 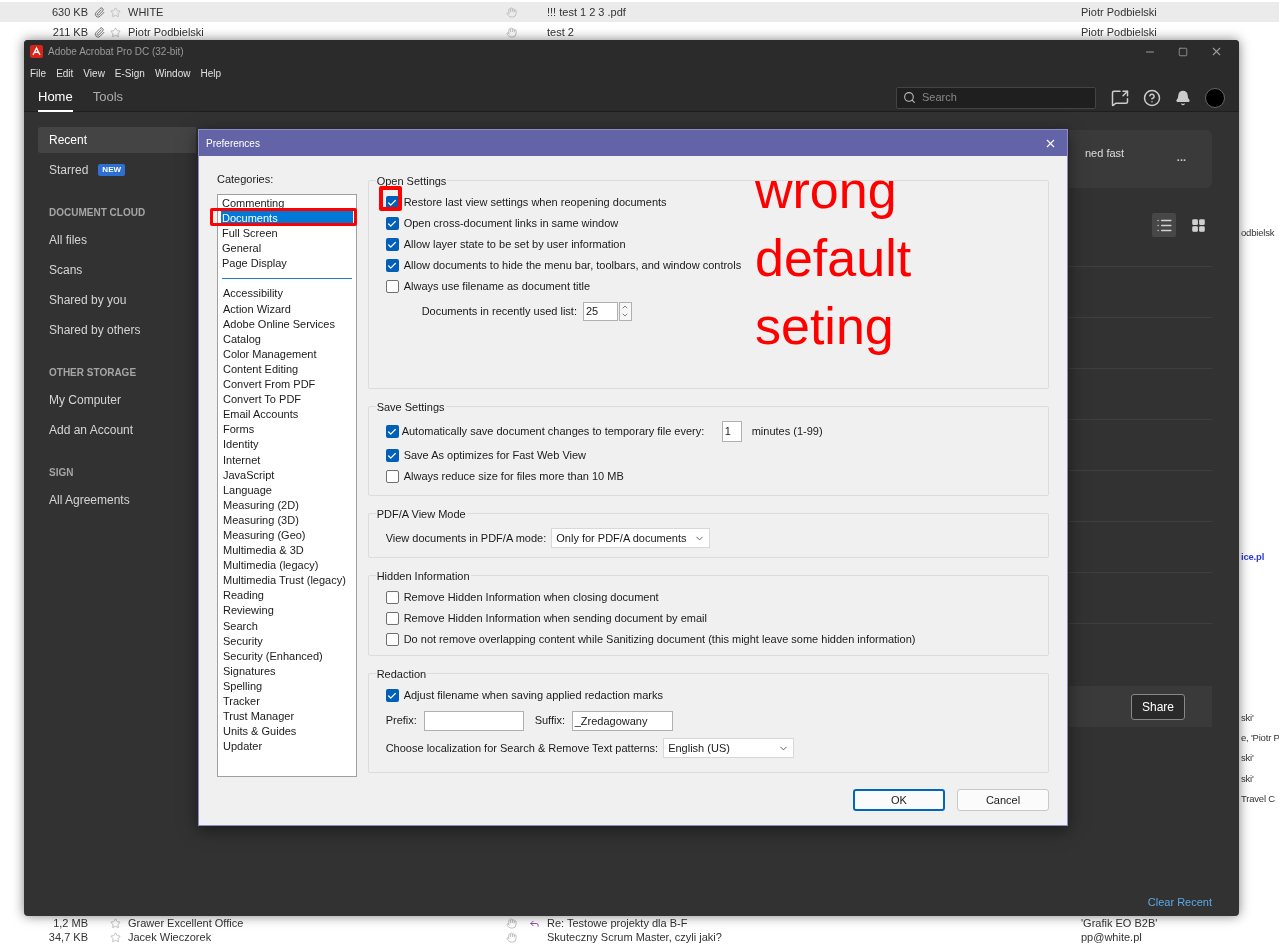 I want to click on sidebar-item: Shared by you, so click(x=117, y=300).